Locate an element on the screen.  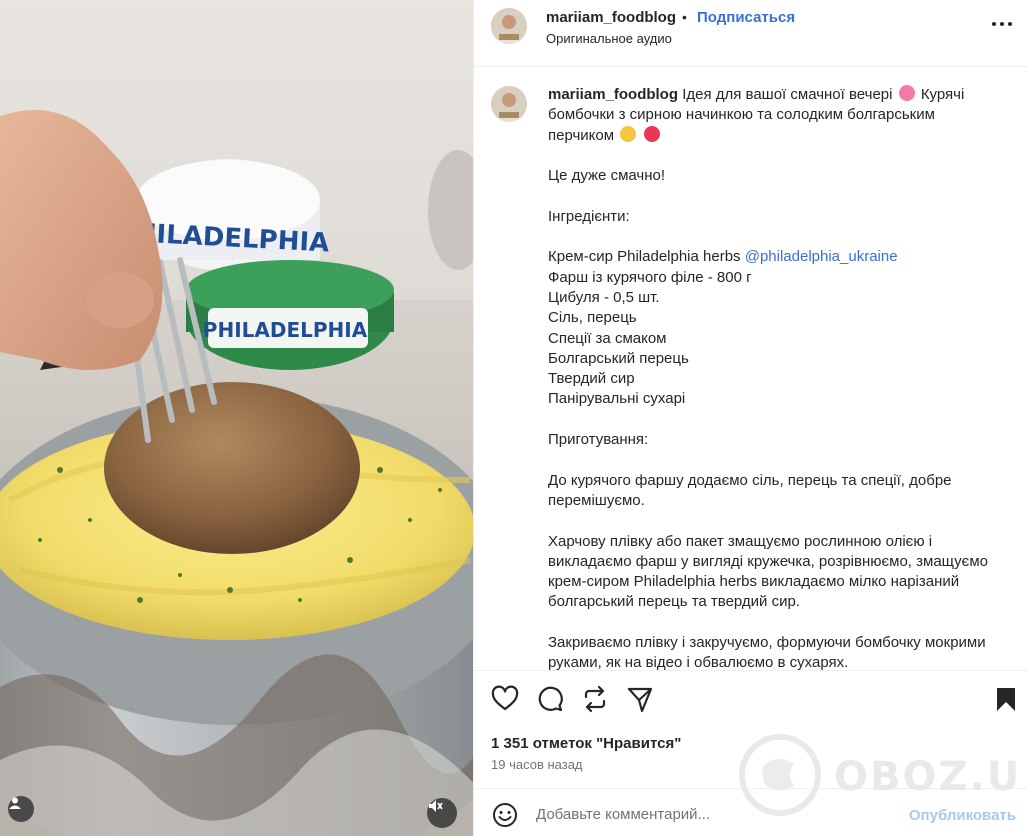
share-icon is located at coordinates (640, 699).